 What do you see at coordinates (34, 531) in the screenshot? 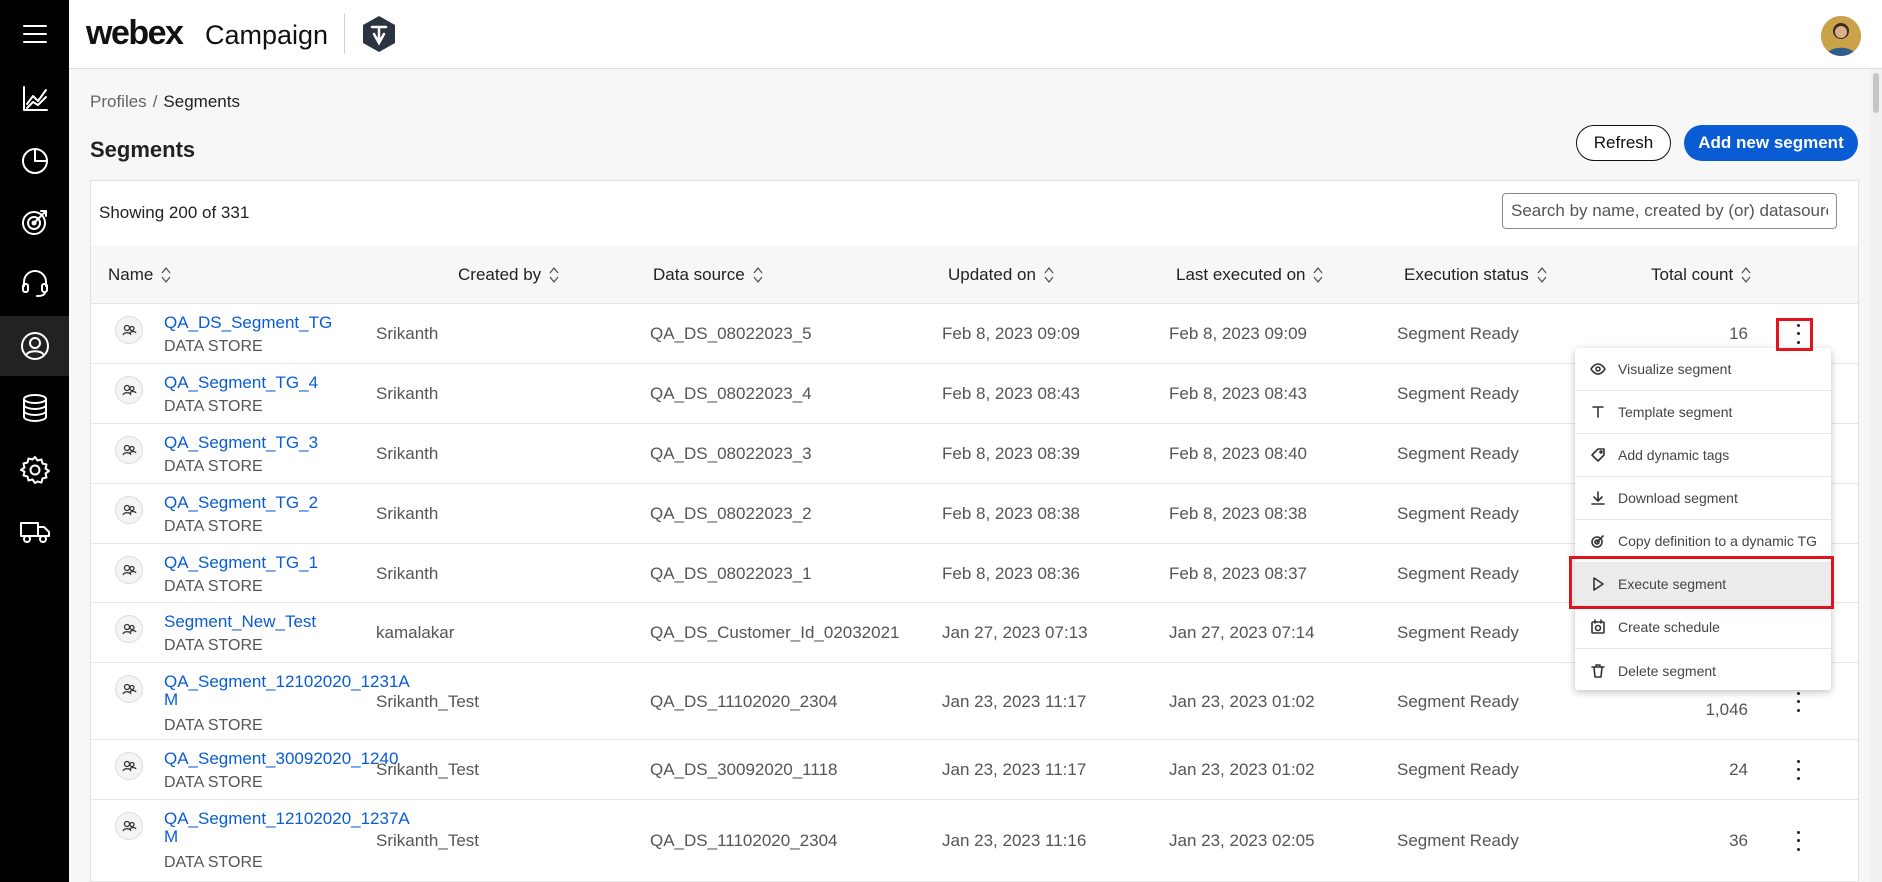
I see `delivery-icon` at bounding box center [34, 531].